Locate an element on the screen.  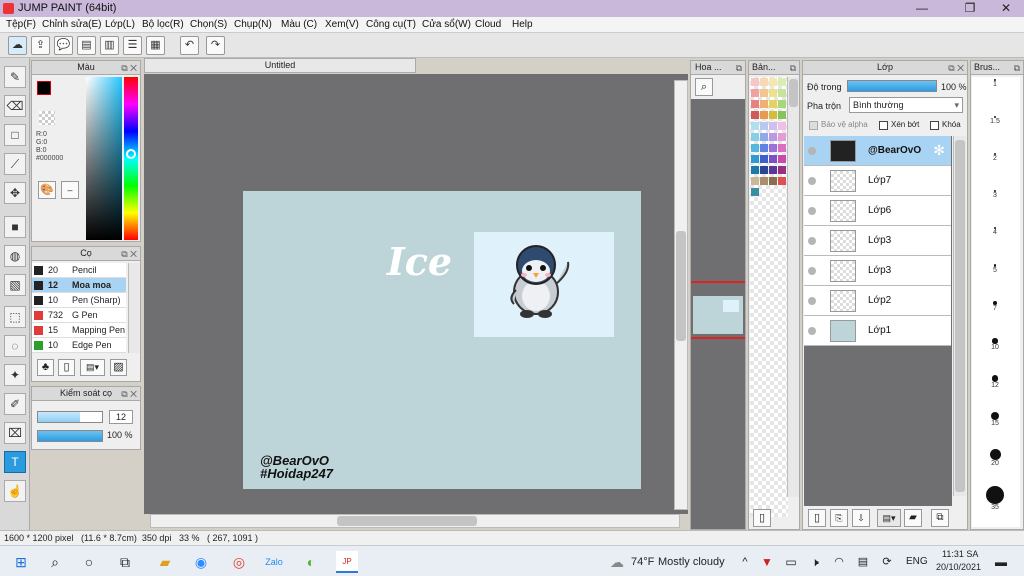
brush-size-preset: 7 is located at coordinates (995, 306).